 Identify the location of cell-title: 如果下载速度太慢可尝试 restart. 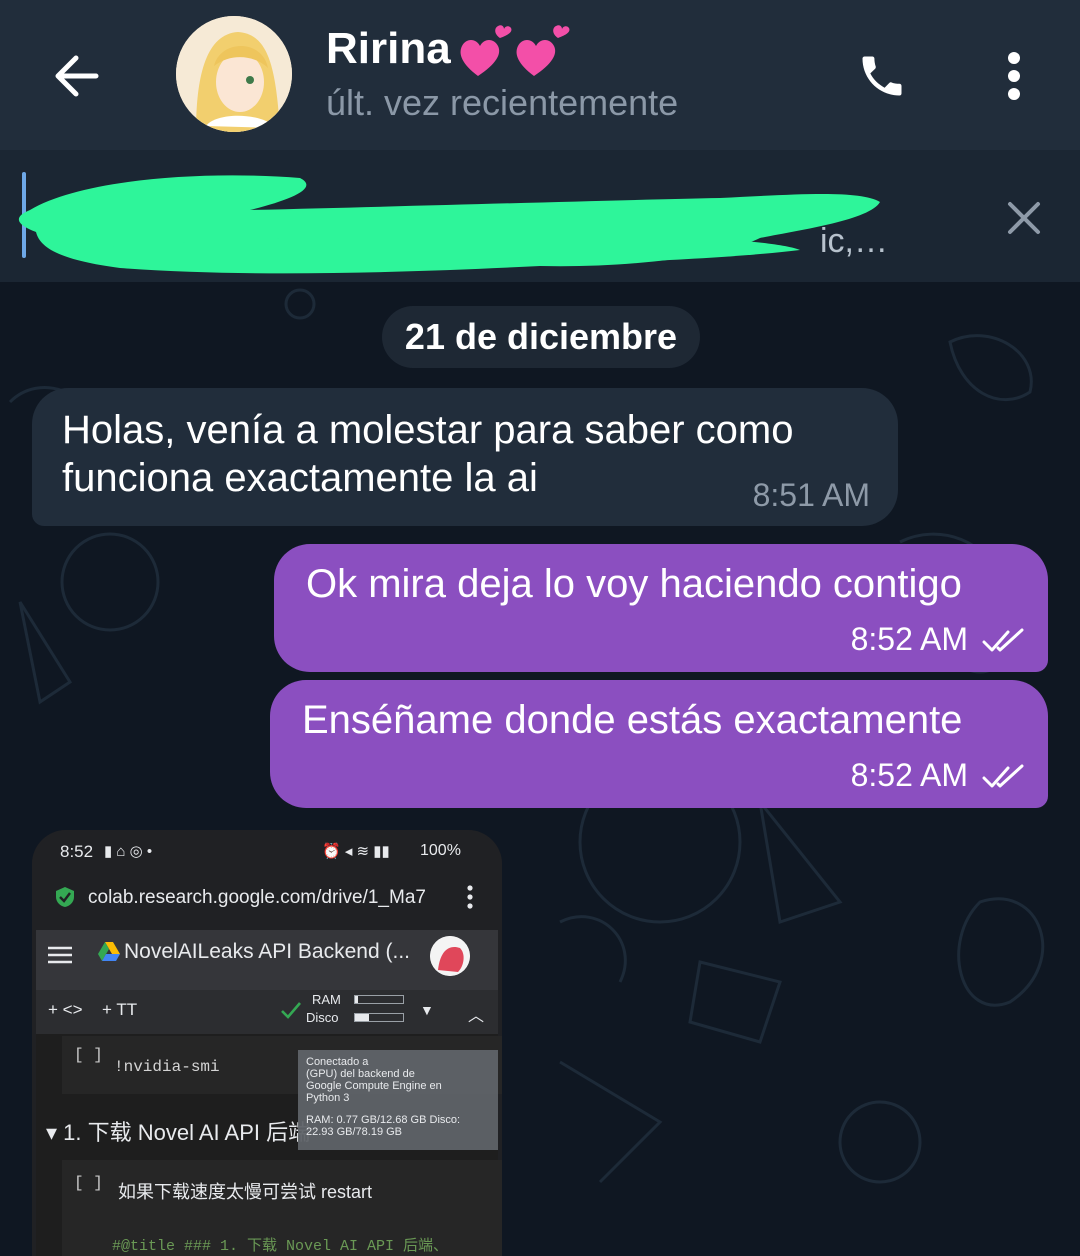
(245, 1192).